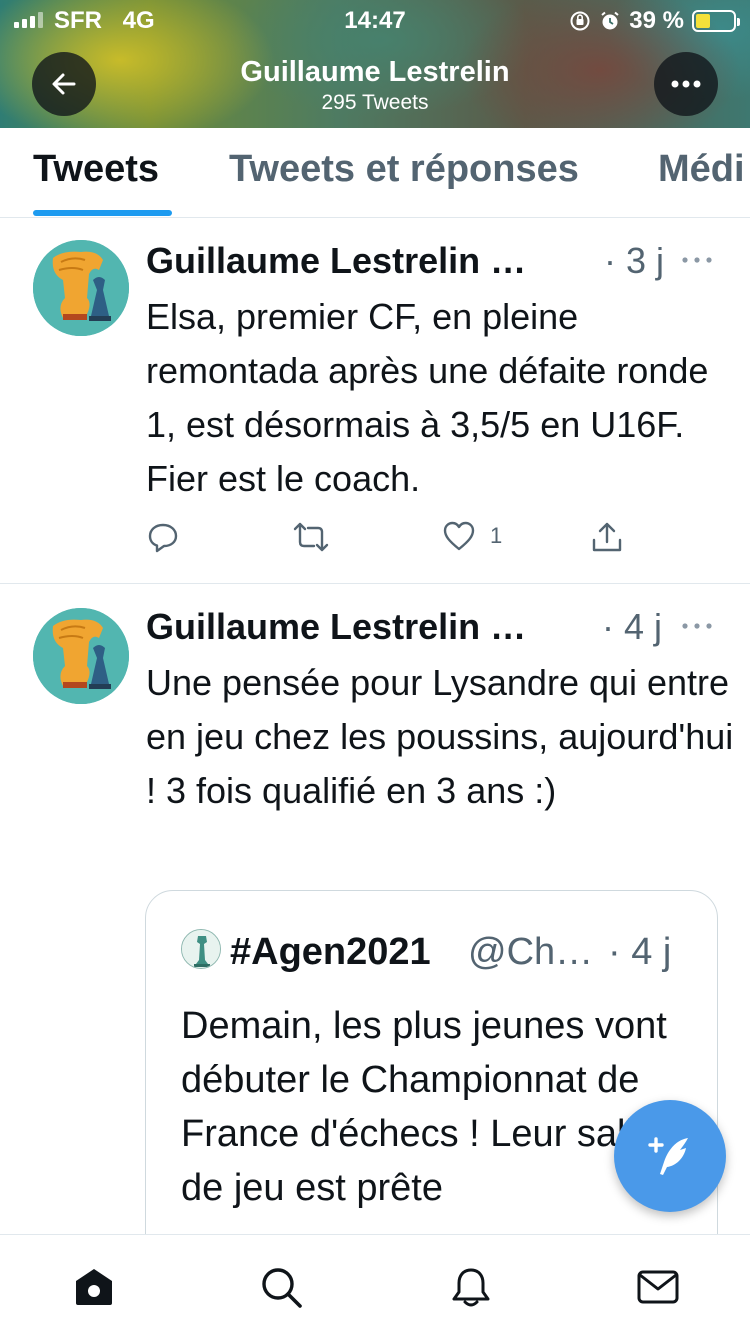 The height and width of the screenshot is (1334, 750). What do you see at coordinates (580, 21) in the screenshot?
I see `orientation-lock-icon` at bounding box center [580, 21].